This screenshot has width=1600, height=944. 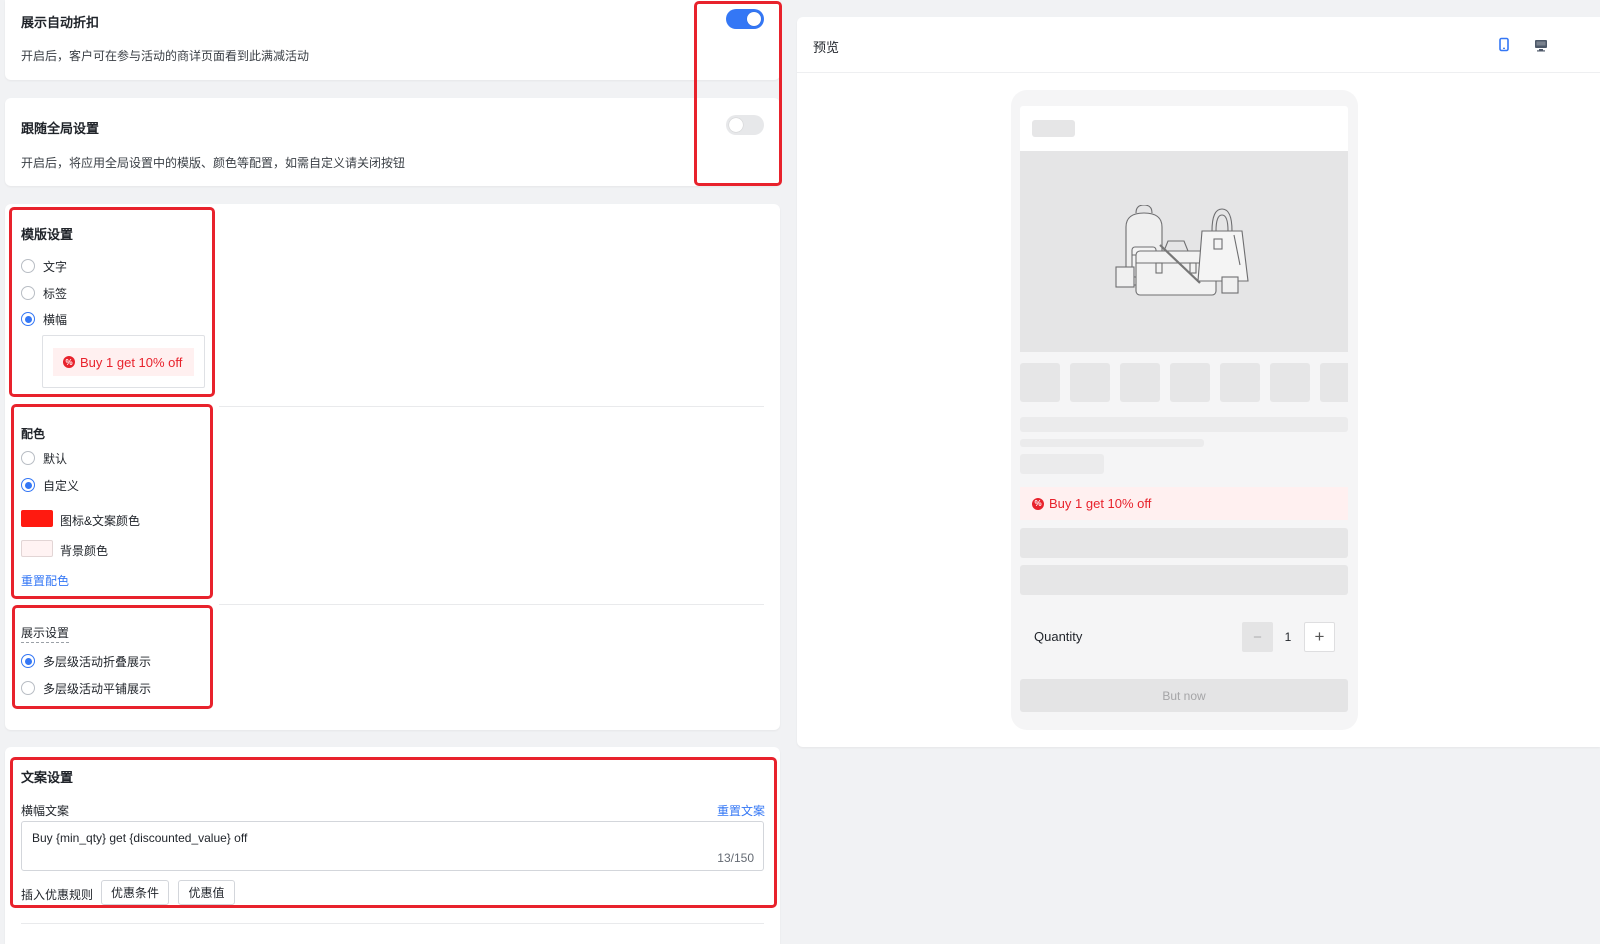 What do you see at coordinates (206, 892) in the screenshot?
I see `insert-value-button: 优惠值` at bounding box center [206, 892].